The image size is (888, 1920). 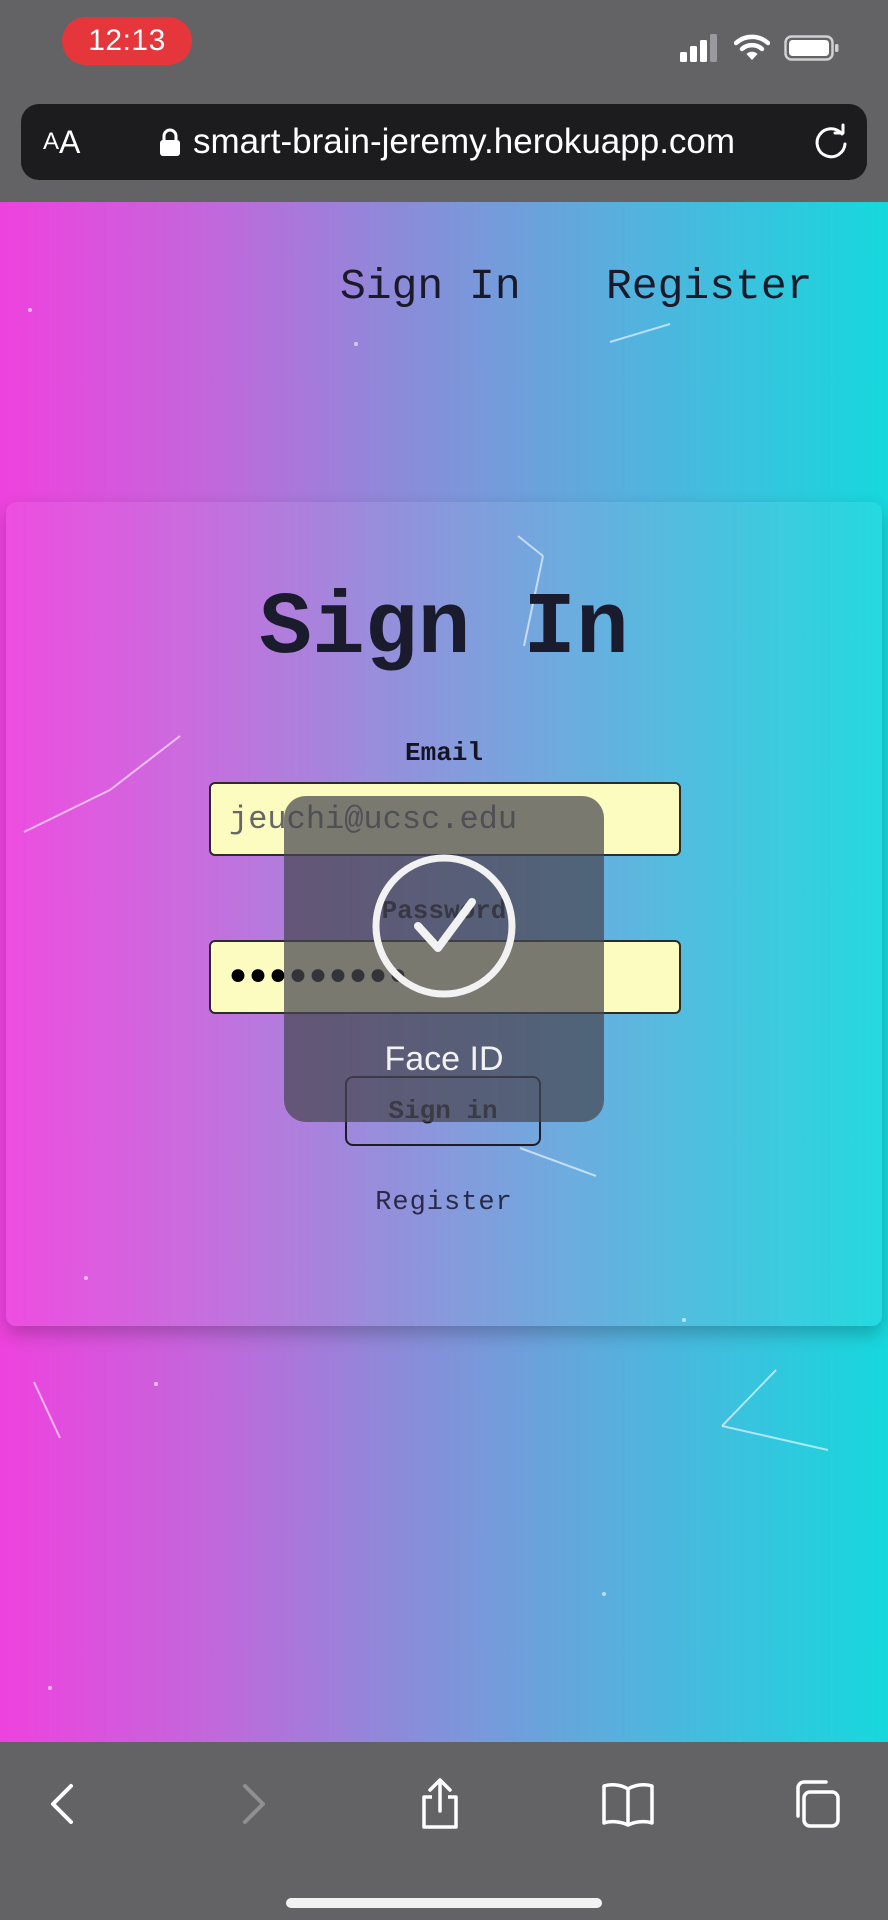 I want to click on tabs-icon, so click(x=818, y=1804).